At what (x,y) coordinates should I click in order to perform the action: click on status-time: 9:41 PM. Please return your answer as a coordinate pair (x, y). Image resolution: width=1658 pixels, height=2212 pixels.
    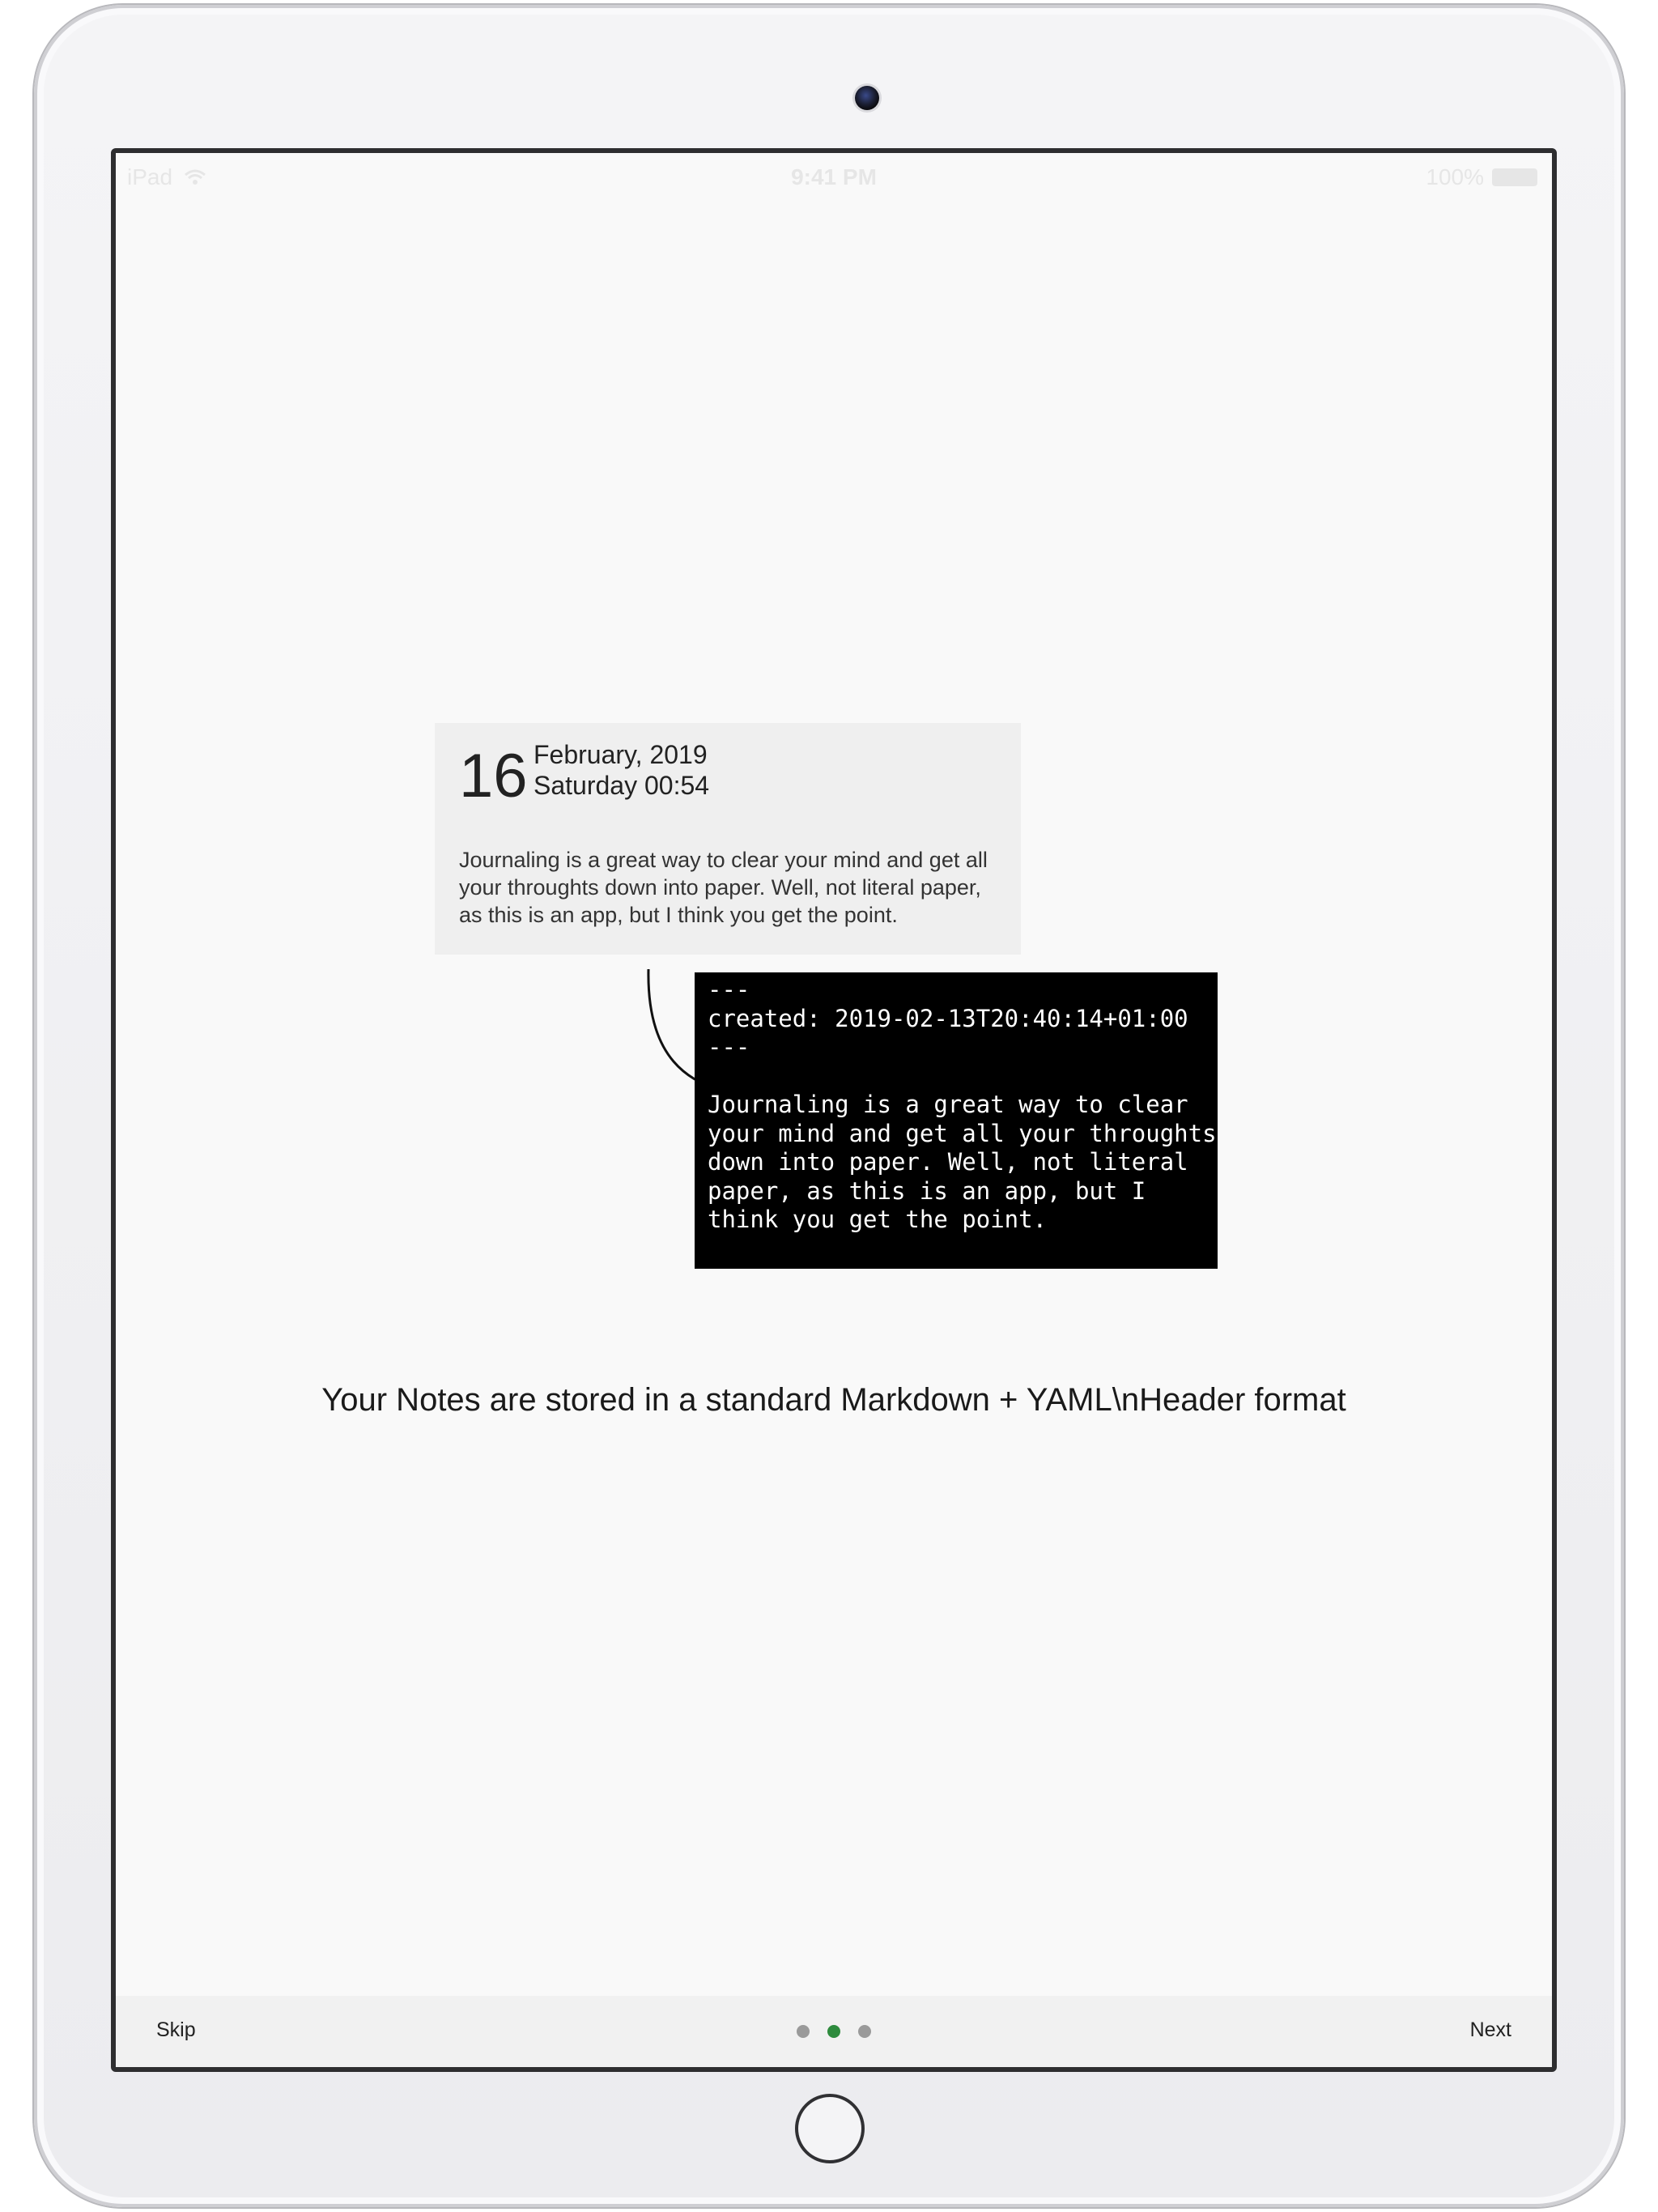
    Looking at the image, I should click on (834, 177).